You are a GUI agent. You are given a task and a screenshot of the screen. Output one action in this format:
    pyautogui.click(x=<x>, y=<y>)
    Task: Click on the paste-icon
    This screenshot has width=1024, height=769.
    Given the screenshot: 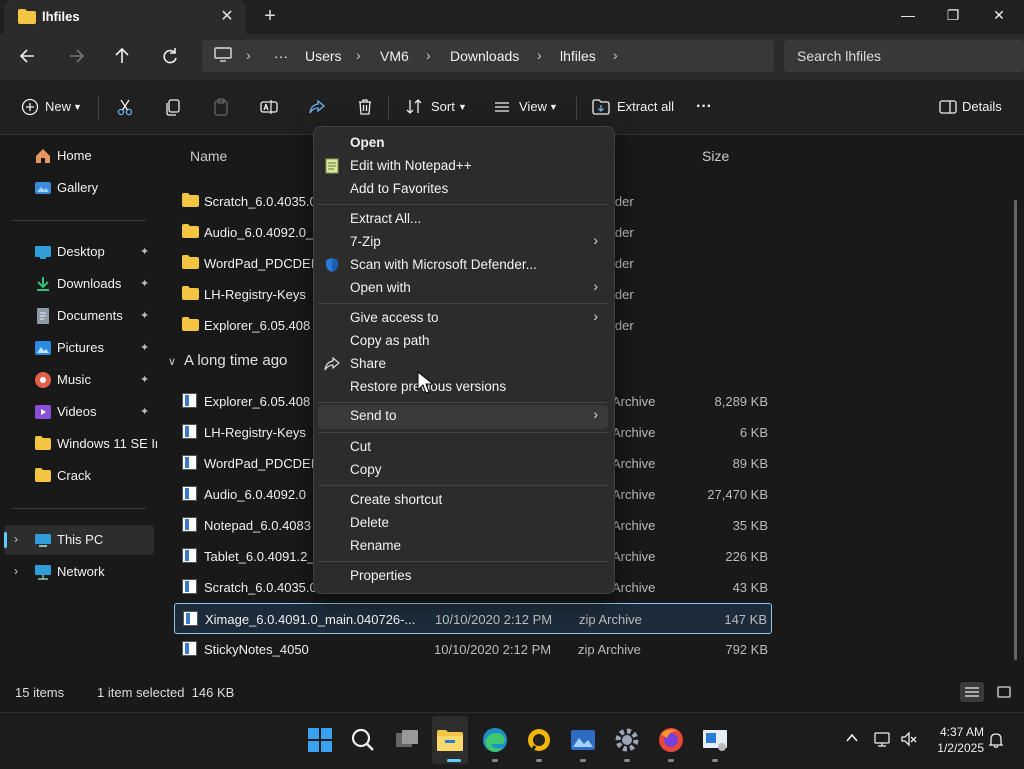 What is the action you would take?
    pyautogui.click(x=221, y=107)
    